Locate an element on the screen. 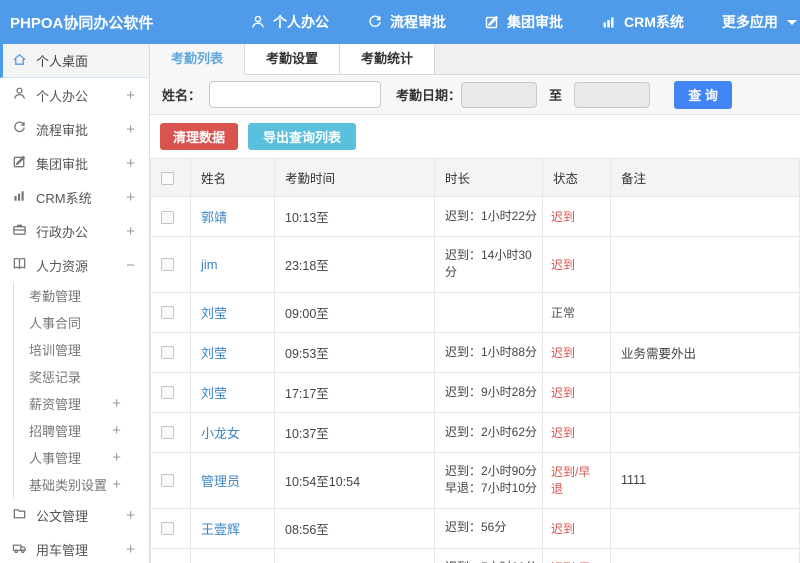  submenu-item-rewards: 奖惩记录 is located at coordinates (67, 376).